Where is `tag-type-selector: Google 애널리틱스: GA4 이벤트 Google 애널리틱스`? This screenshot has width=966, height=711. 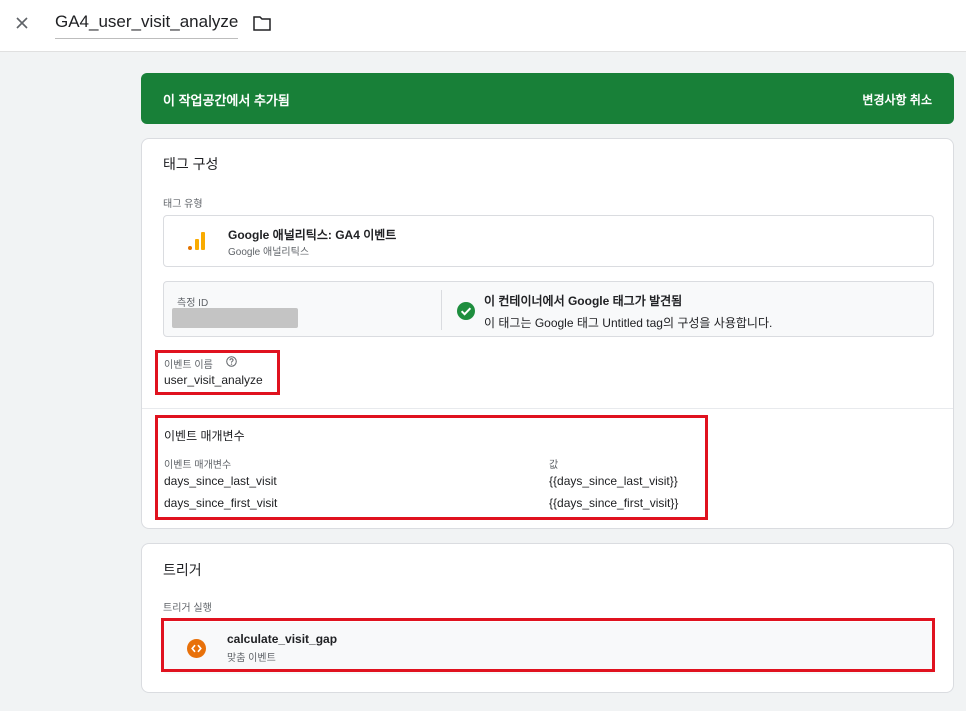
tag-type-selector: Google 애널리틱스: GA4 이벤트 Google 애널리틱스 is located at coordinates (548, 241).